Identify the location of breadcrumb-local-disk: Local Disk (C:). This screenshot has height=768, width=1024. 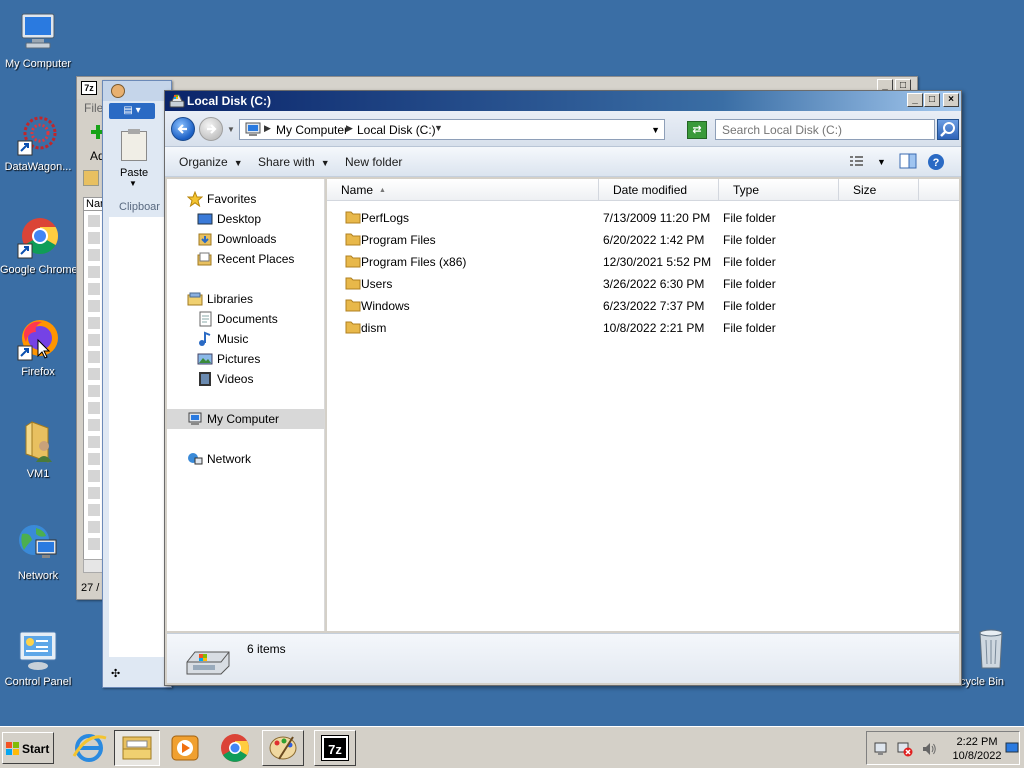
(396, 130).